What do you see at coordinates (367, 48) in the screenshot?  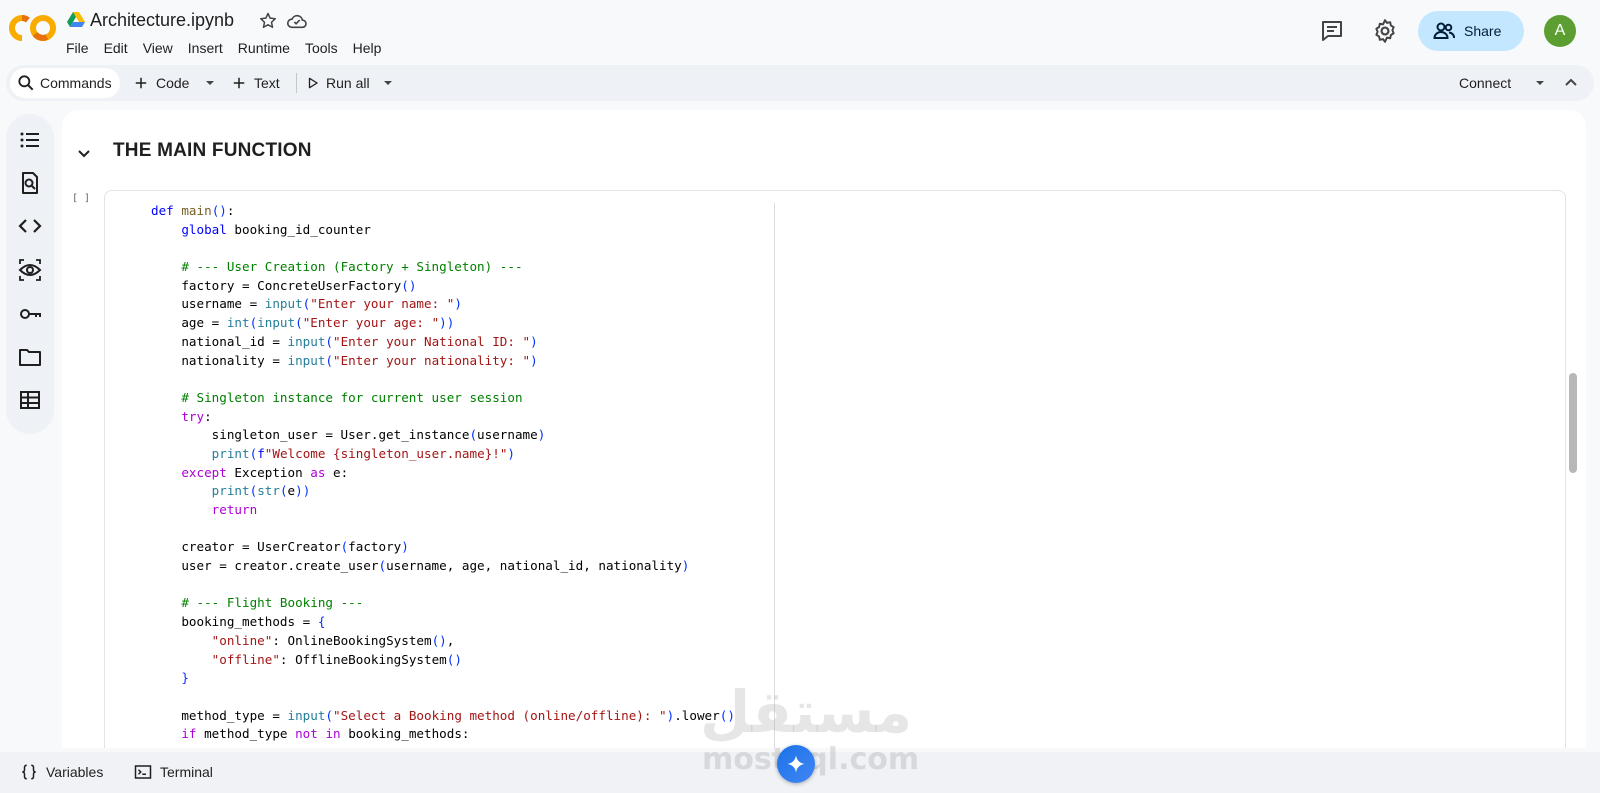 I see `menu-help: Help` at bounding box center [367, 48].